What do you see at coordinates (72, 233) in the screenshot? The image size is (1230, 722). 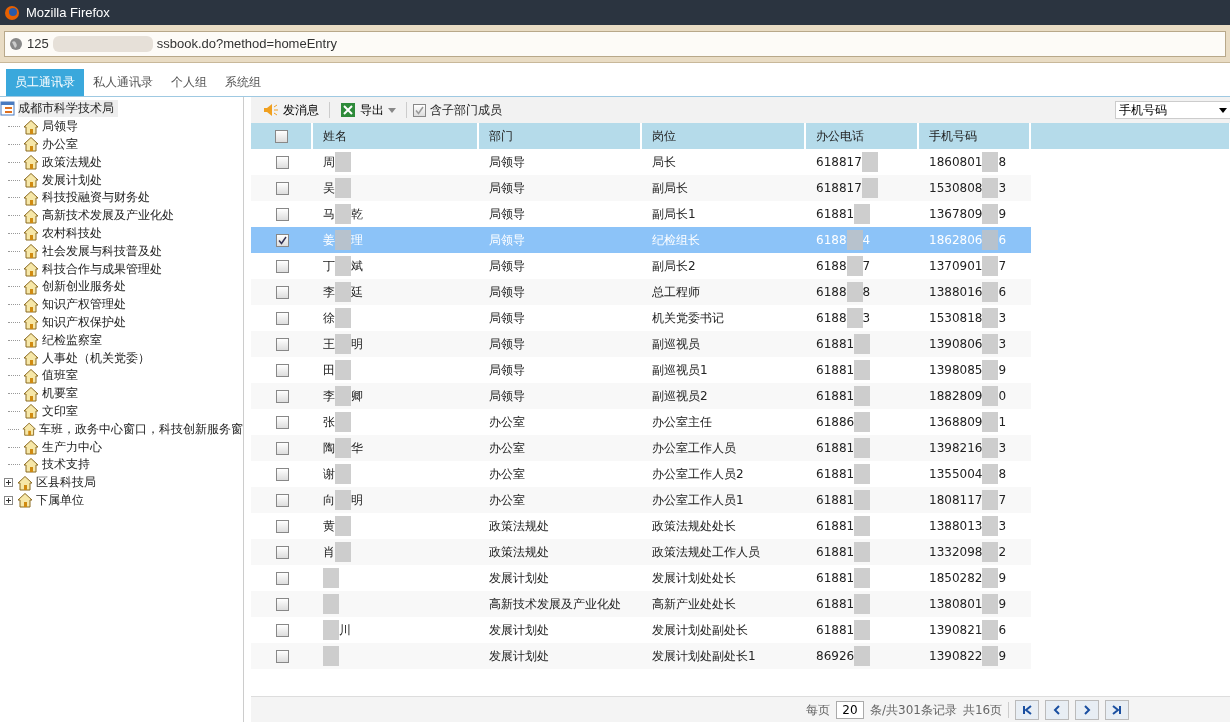 I see `tree-item: 农村科技处` at bounding box center [72, 233].